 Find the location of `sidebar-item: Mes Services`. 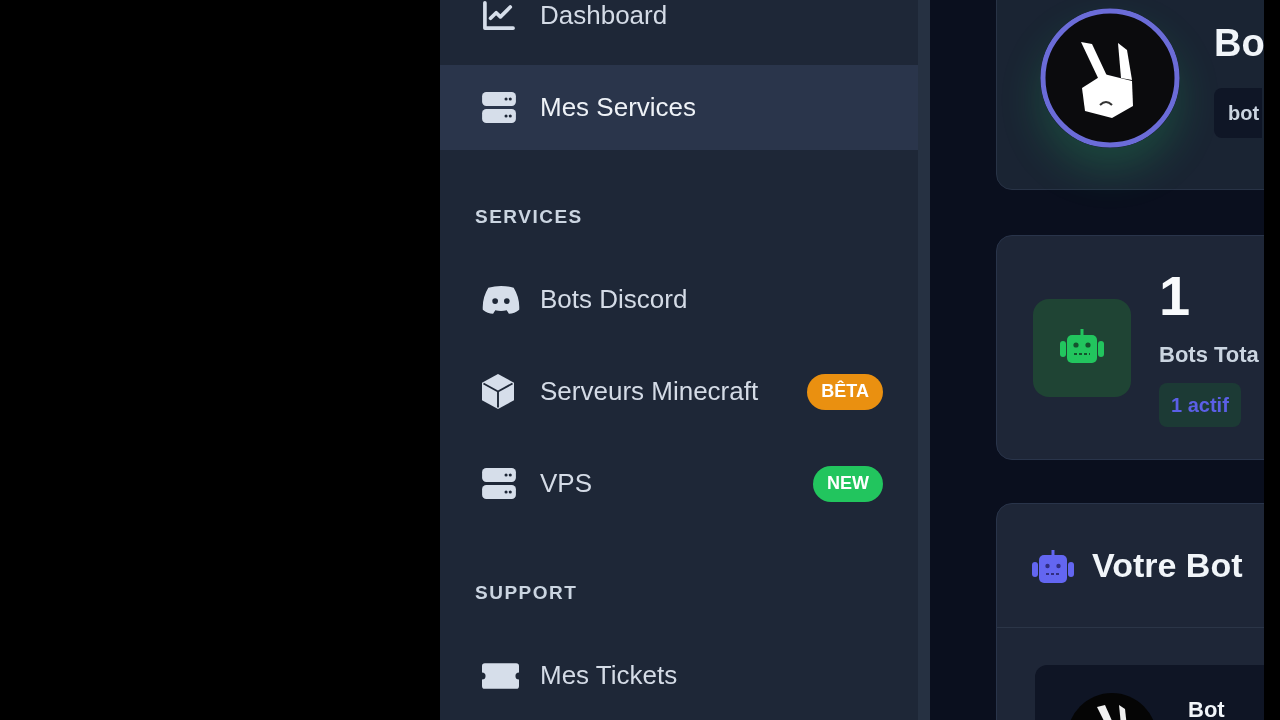

sidebar-item: Mes Services is located at coordinates (679, 107).